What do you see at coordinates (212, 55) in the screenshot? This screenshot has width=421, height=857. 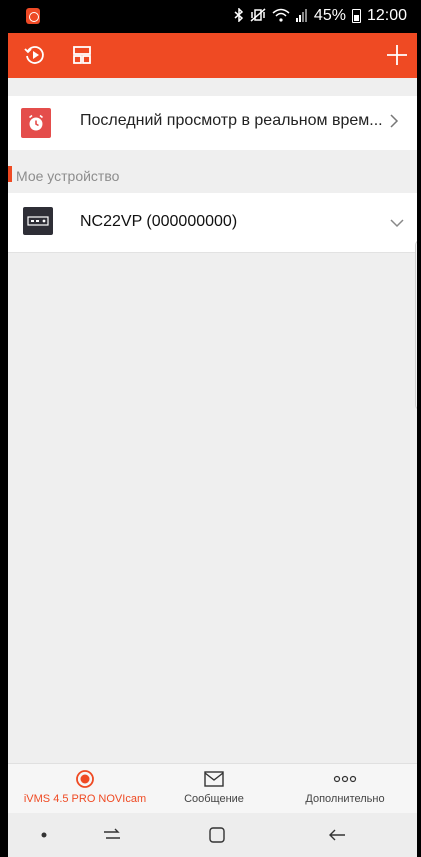 I see `app-toolbar` at bounding box center [212, 55].